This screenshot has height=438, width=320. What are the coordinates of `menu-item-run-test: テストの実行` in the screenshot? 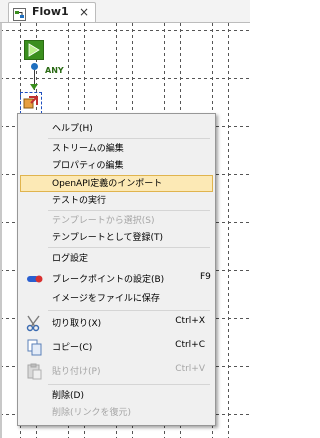 It's located at (116, 200).